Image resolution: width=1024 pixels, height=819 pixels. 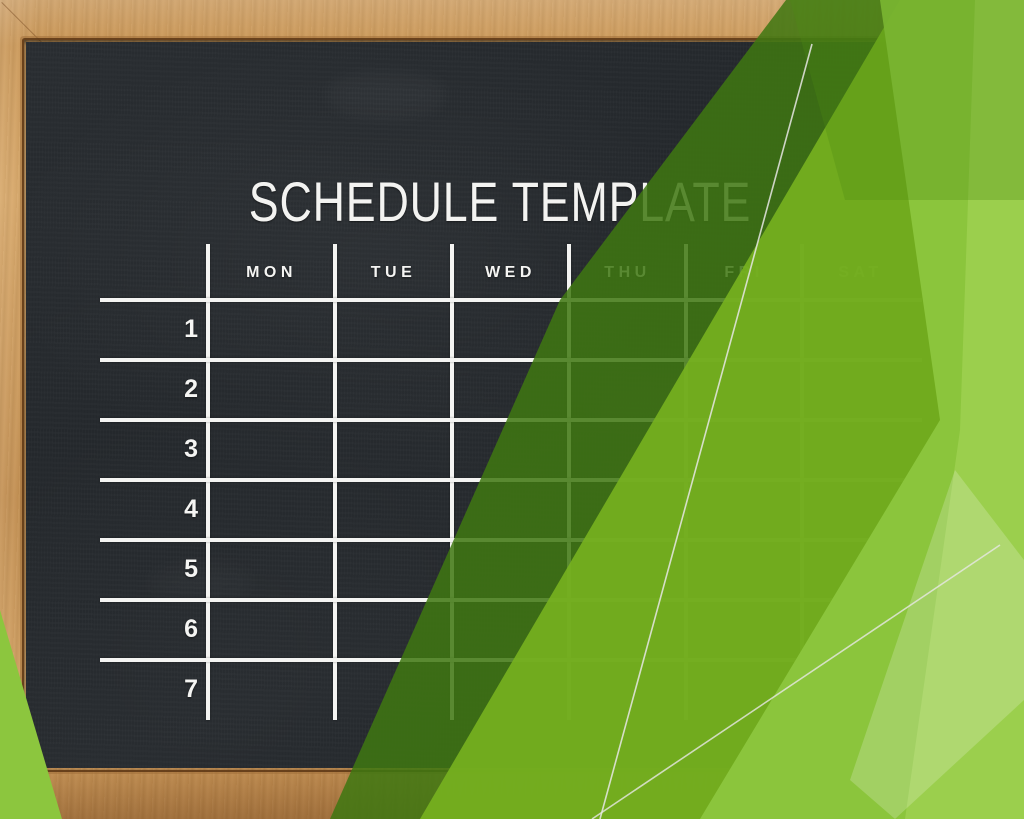 What do you see at coordinates (393, 272) in the screenshot?
I see `day-header-tue: TUE` at bounding box center [393, 272].